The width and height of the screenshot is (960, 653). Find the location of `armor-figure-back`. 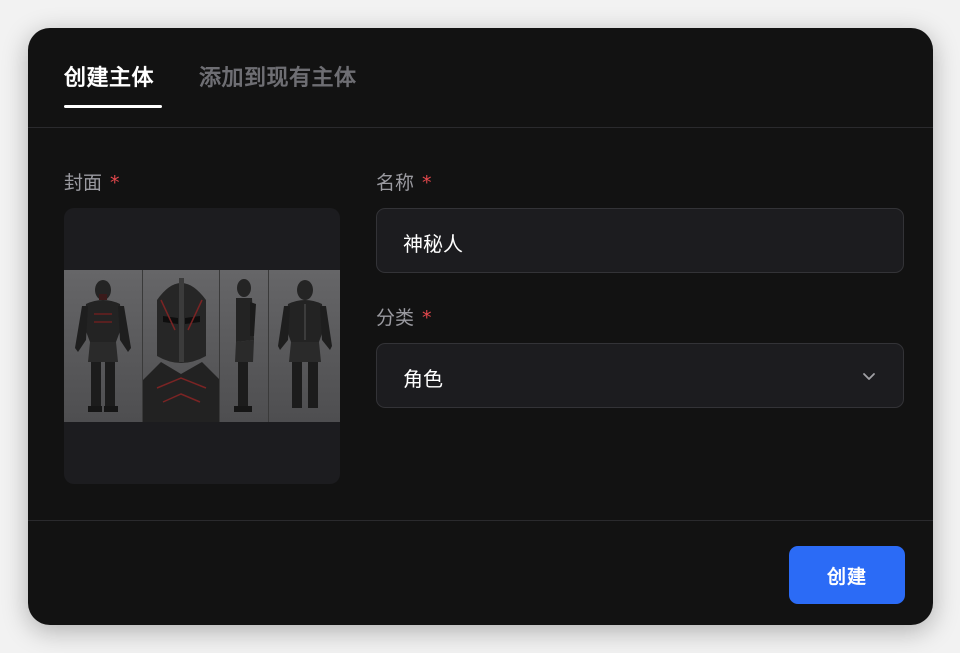

armor-figure-back is located at coordinates (304, 344).